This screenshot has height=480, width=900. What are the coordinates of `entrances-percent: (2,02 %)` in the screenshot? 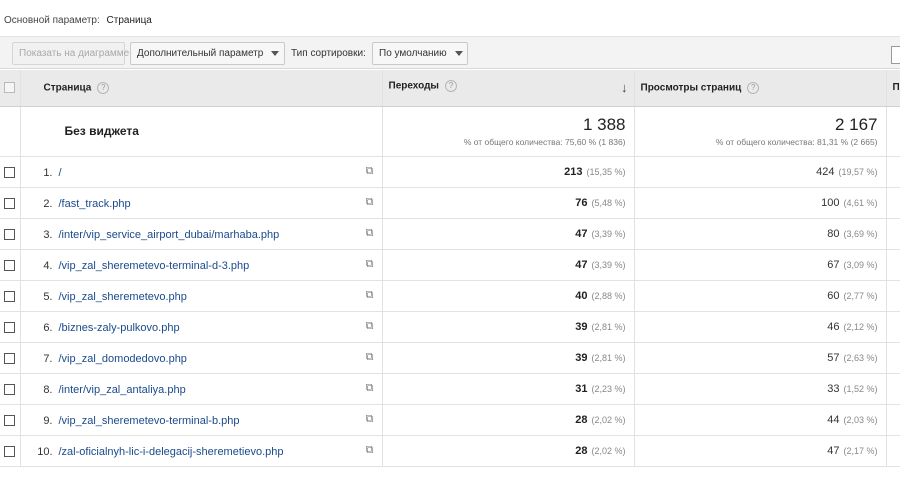 It's located at (608, 419).